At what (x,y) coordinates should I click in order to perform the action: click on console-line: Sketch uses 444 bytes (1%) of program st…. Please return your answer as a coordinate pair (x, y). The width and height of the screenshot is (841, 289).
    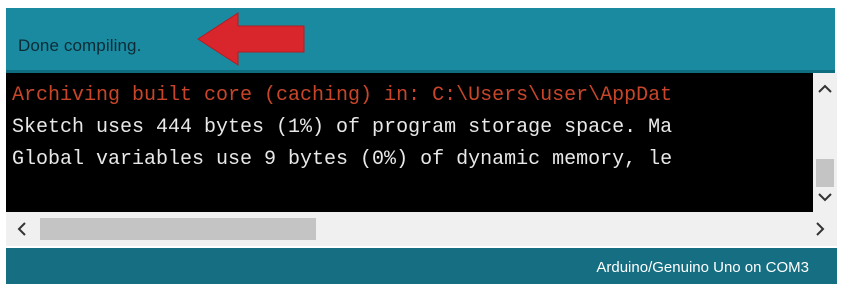
    Looking at the image, I should click on (342, 127).